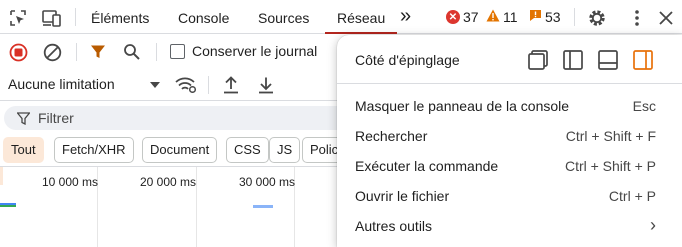 Image resolution: width=682 pixels, height=247 pixels. I want to click on dropdown-arrow-icon, so click(155, 85).